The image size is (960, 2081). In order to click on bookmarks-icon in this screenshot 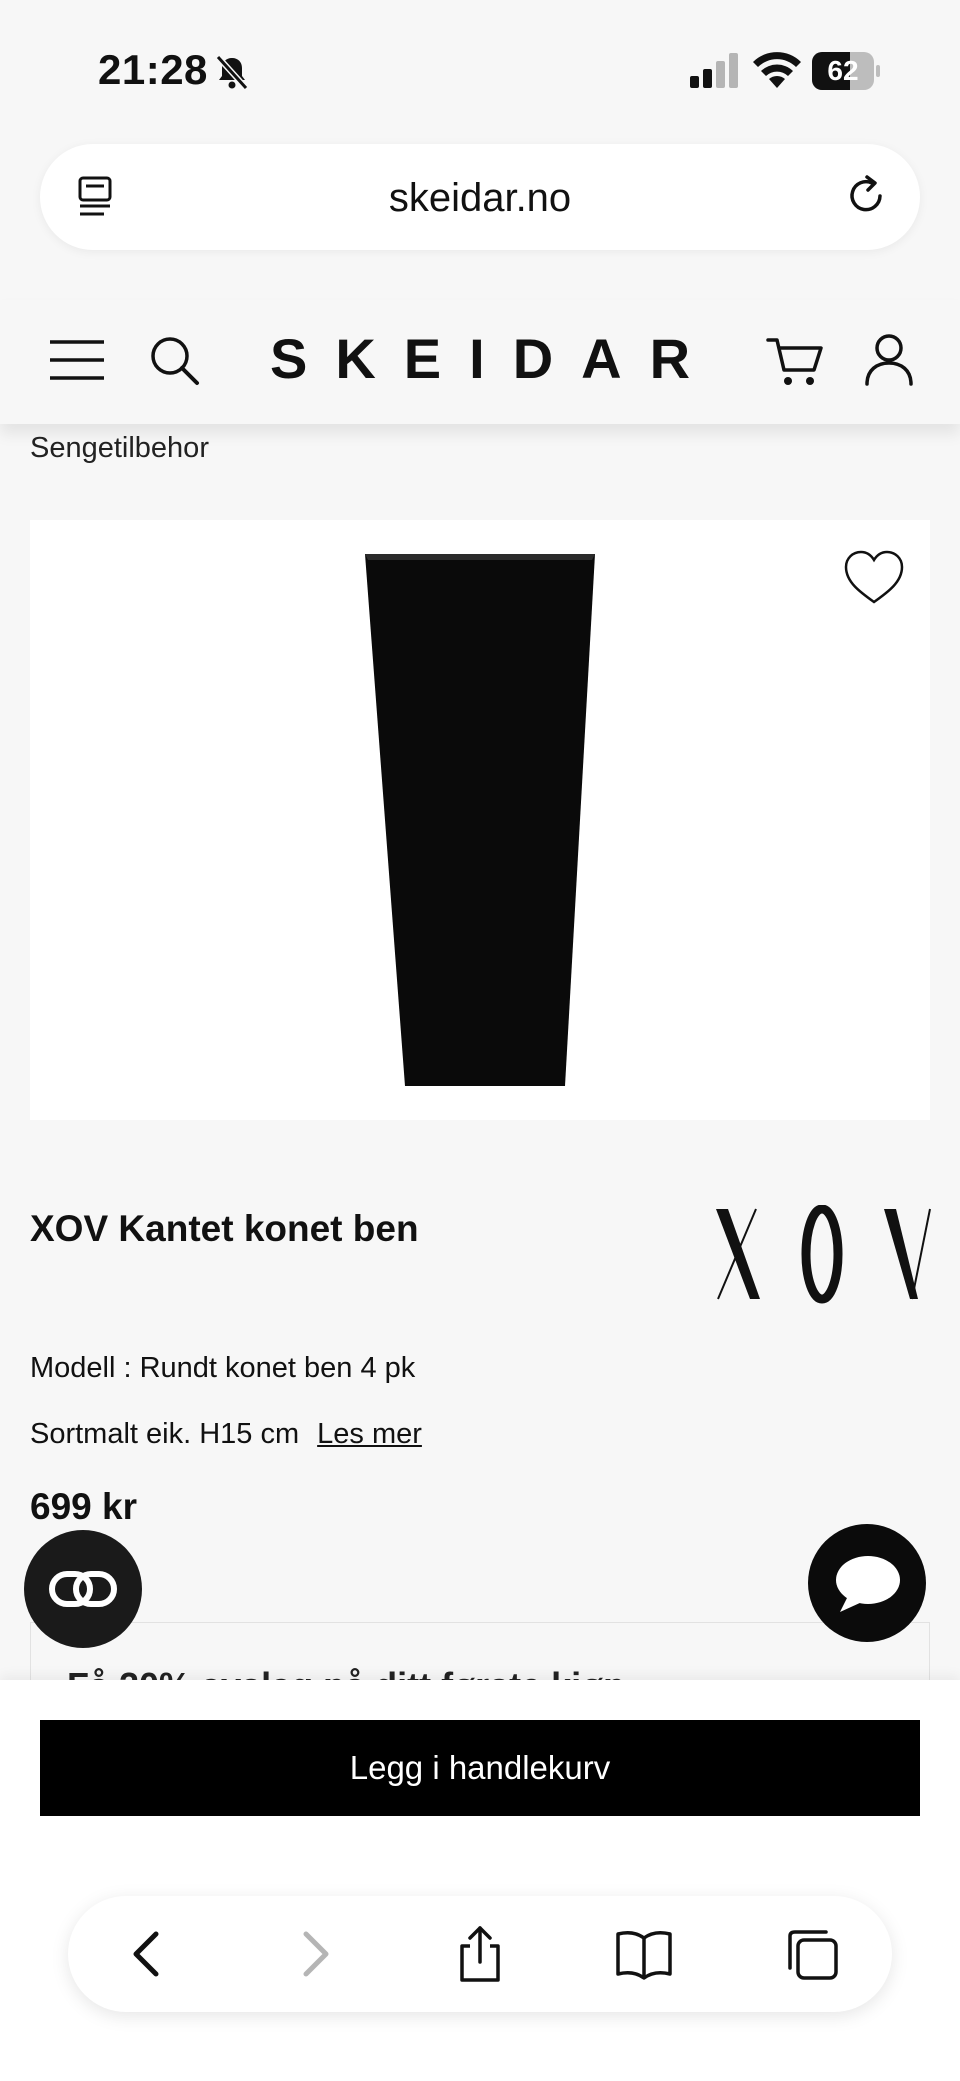, I will do `click(644, 1954)`.